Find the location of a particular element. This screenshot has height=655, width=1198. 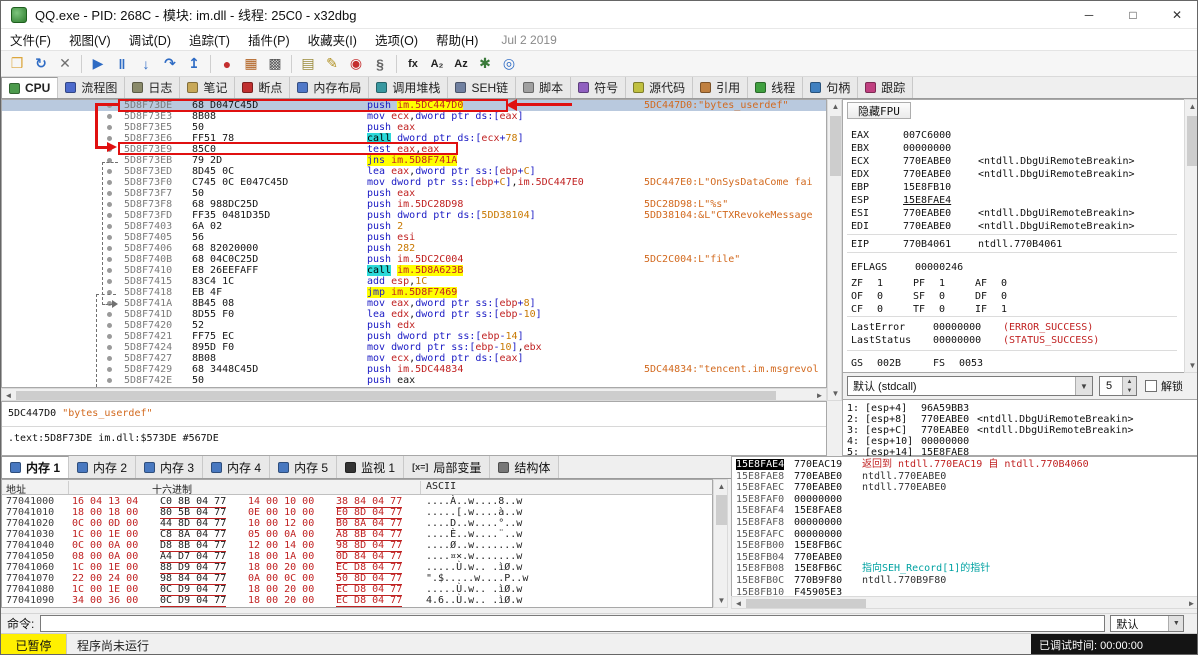

register-row-edi: EDI 770EABE0 <ntdll.DbgUiRemoteBreakin> is located at coordinates (1020, 227).